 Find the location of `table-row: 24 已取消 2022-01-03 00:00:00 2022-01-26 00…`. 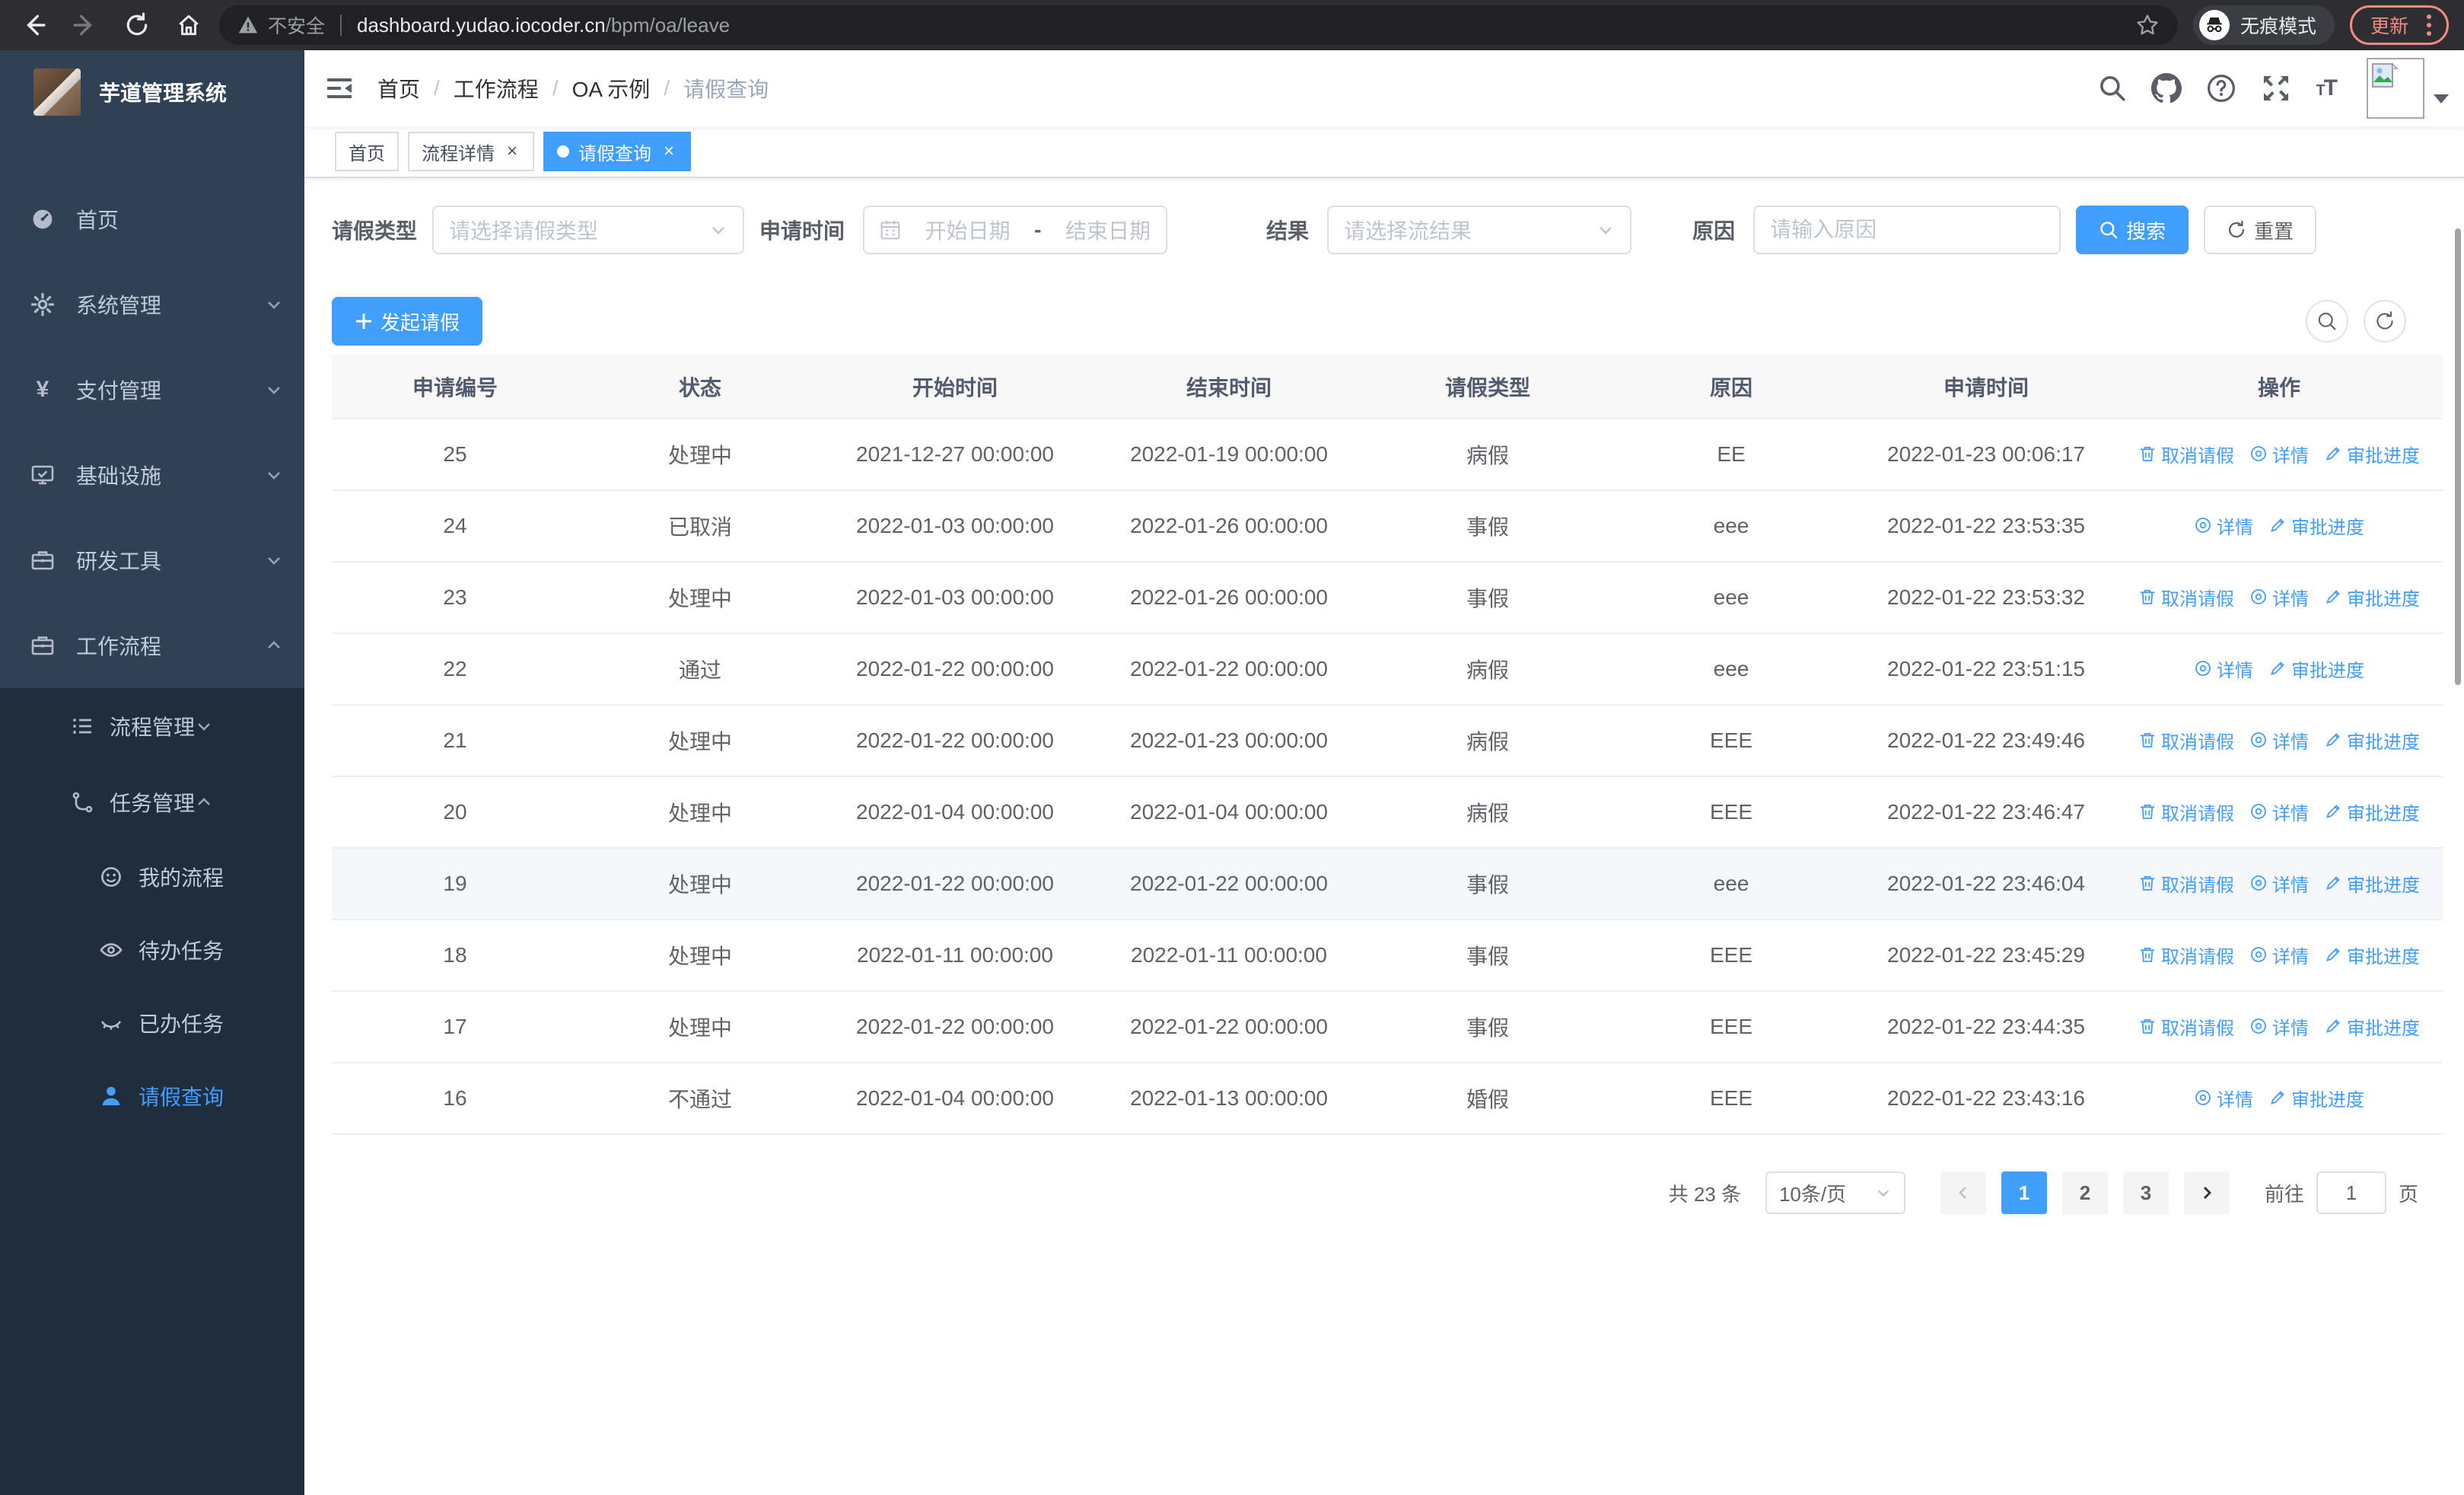

table-row: 24 已取消 2022-01-03 00:00:00 2022-01-26 00… is located at coordinates (1387, 526).